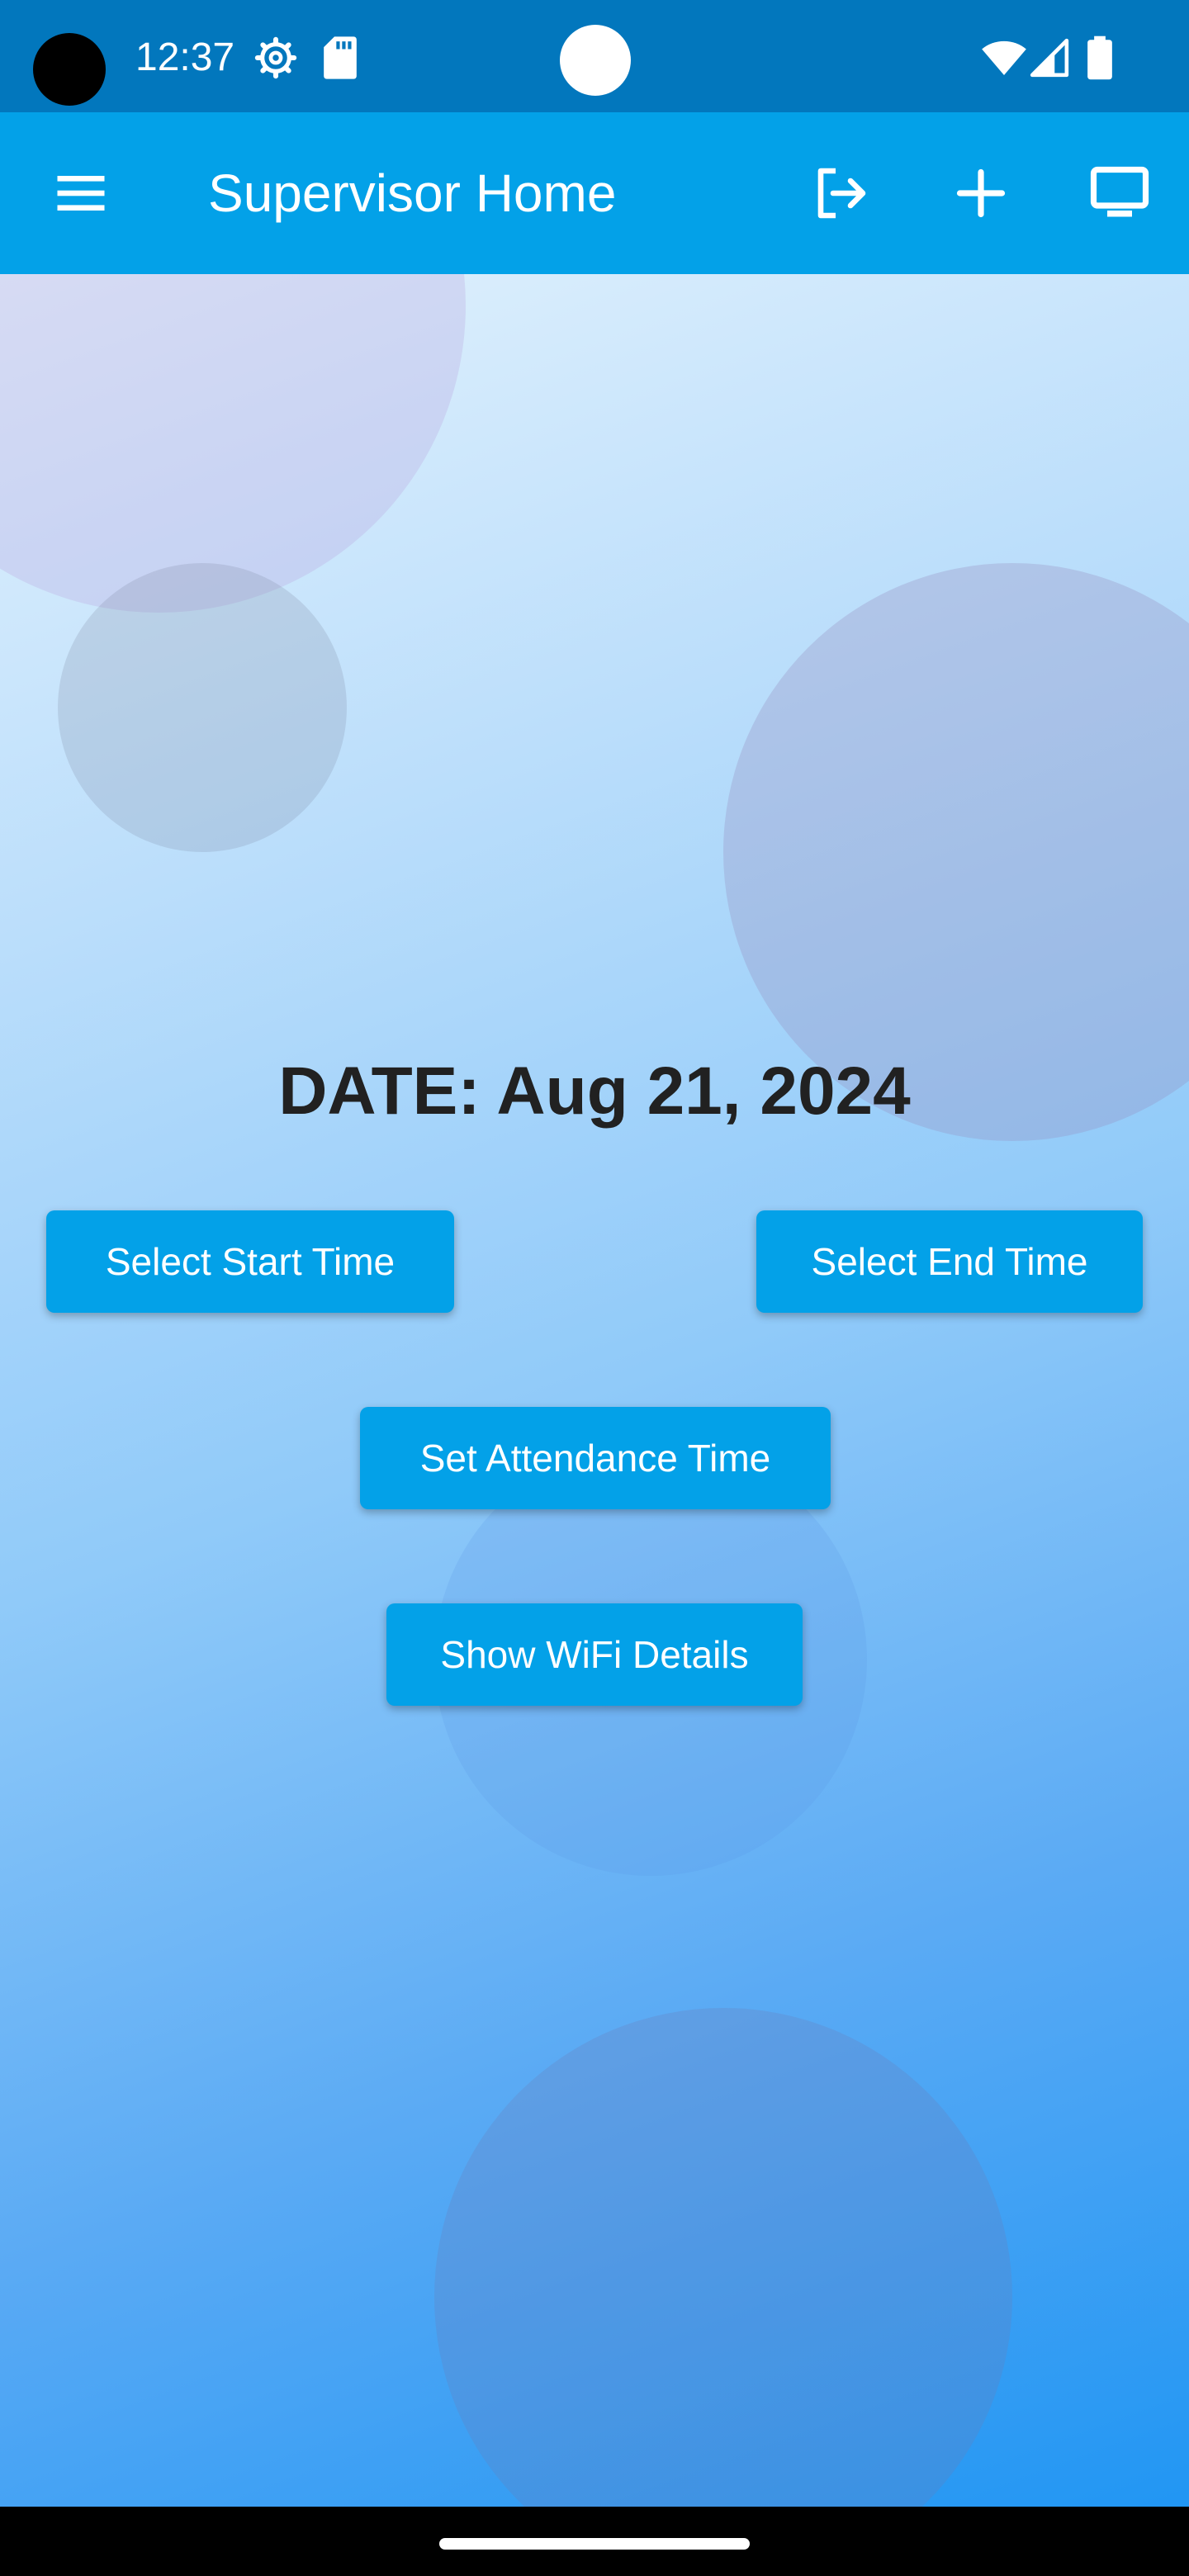 Image resolution: width=1189 pixels, height=2576 pixels. Describe the element at coordinates (594, 1654) in the screenshot. I see `show-wifi-details-button: Show WiFi Details` at that location.